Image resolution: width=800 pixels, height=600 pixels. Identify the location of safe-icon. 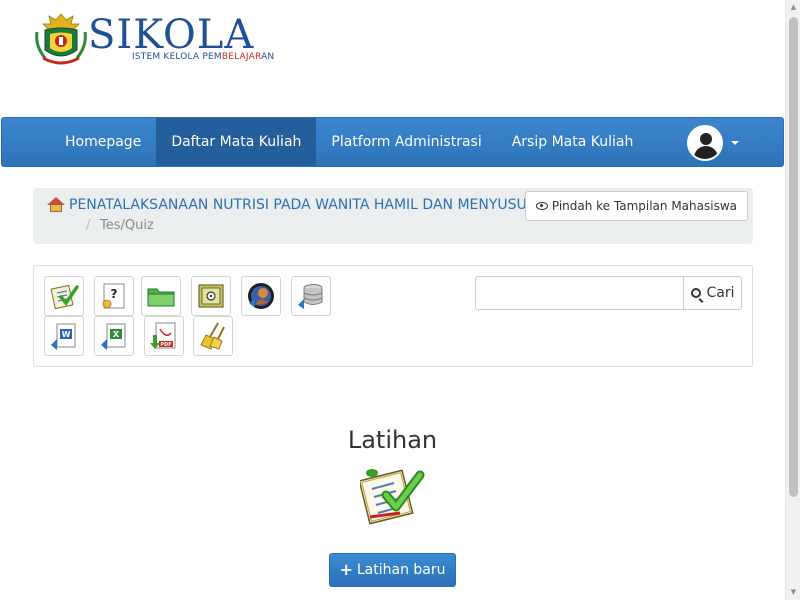
(211, 296).